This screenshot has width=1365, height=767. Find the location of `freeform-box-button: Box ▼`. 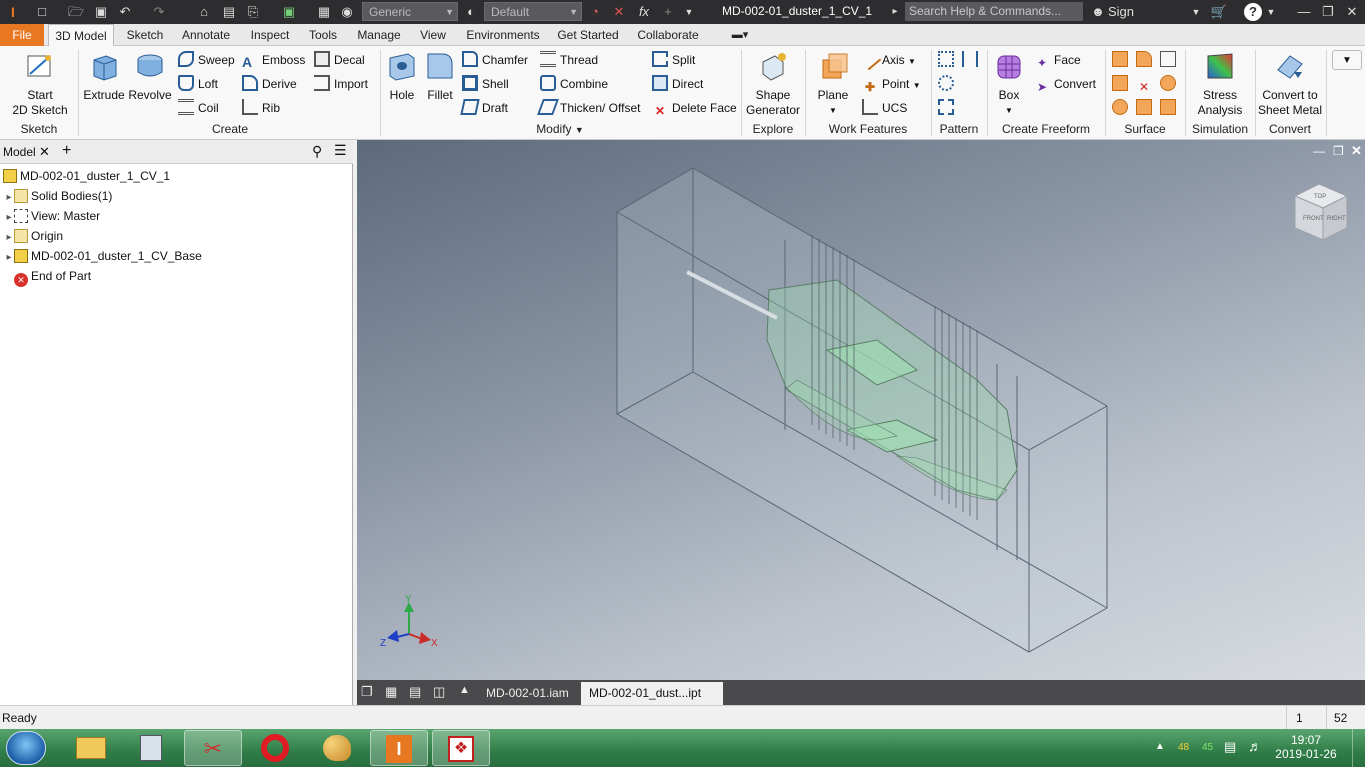

freeform-box-button: Box ▼ is located at coordinates (1009, 84).